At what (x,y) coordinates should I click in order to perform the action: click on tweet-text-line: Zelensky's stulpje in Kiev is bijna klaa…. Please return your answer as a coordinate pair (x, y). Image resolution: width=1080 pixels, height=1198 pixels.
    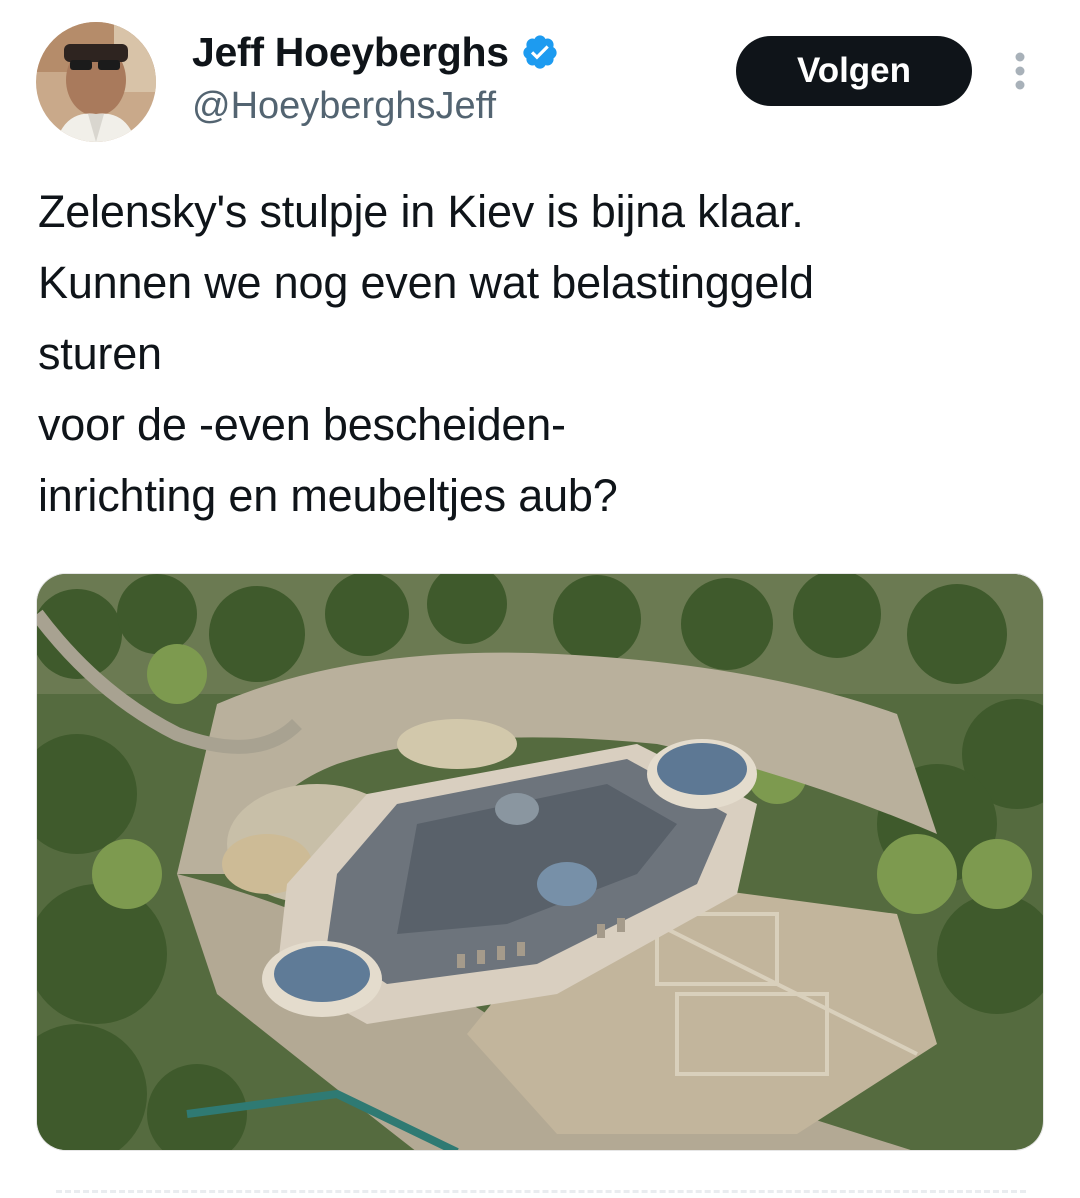
    Looking at the image, I should click on (421, 211).